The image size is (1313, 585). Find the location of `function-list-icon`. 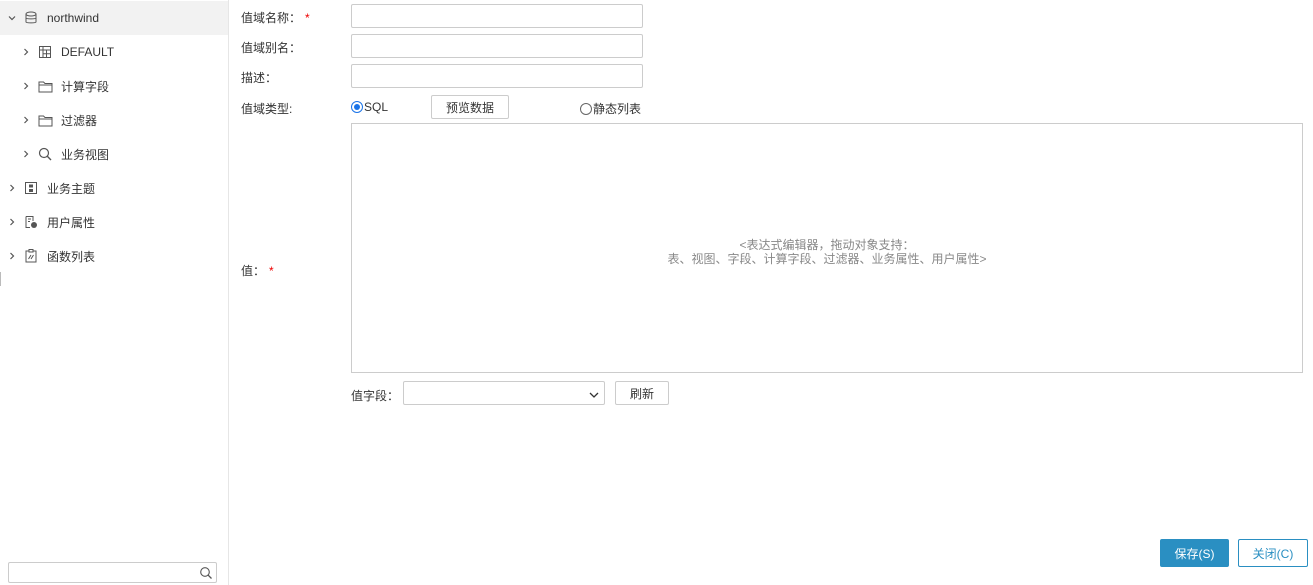

function-list-icon is located at coordinates (31, 256).